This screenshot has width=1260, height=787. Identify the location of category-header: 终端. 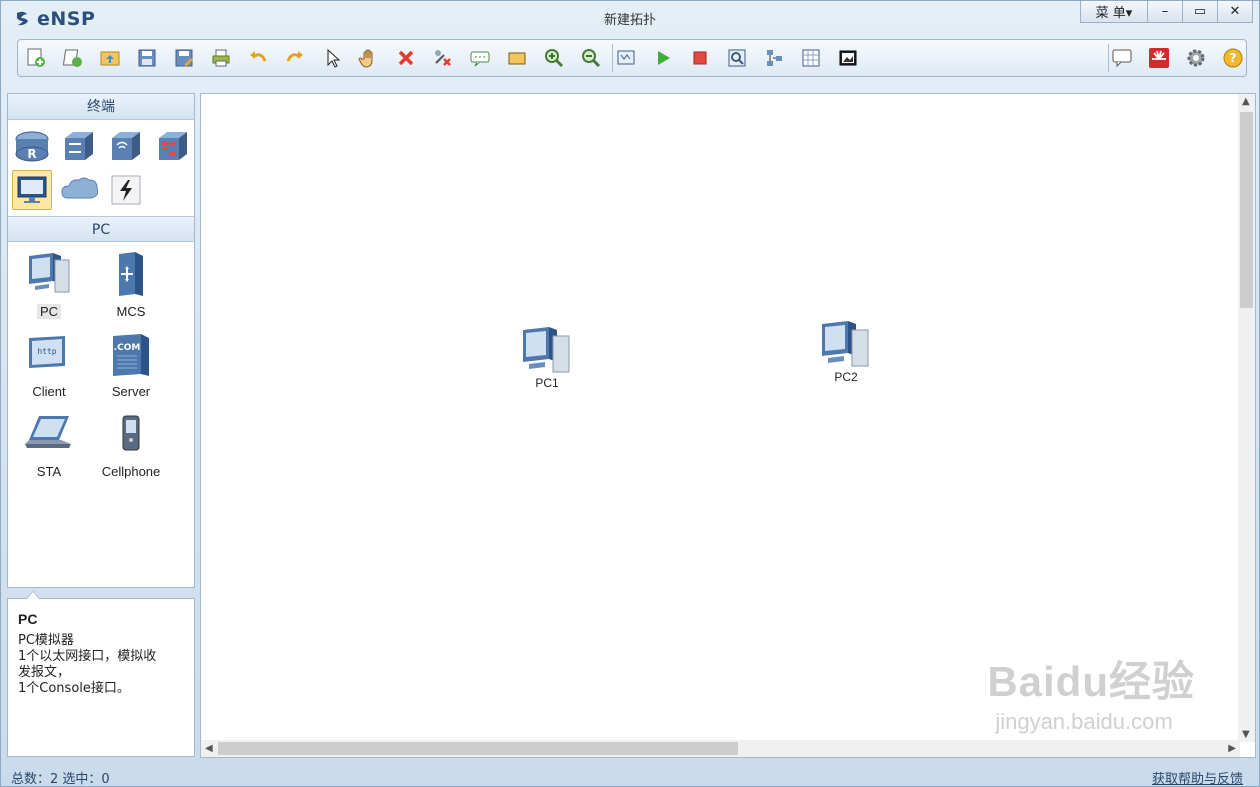
(101, 107).